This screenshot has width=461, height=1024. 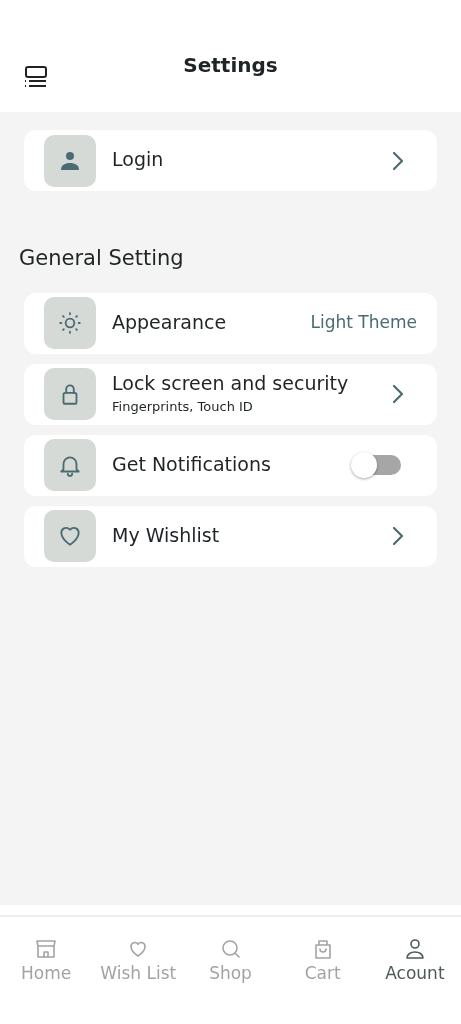 I want to click on row-label: Login, so click(x=138, y=159).